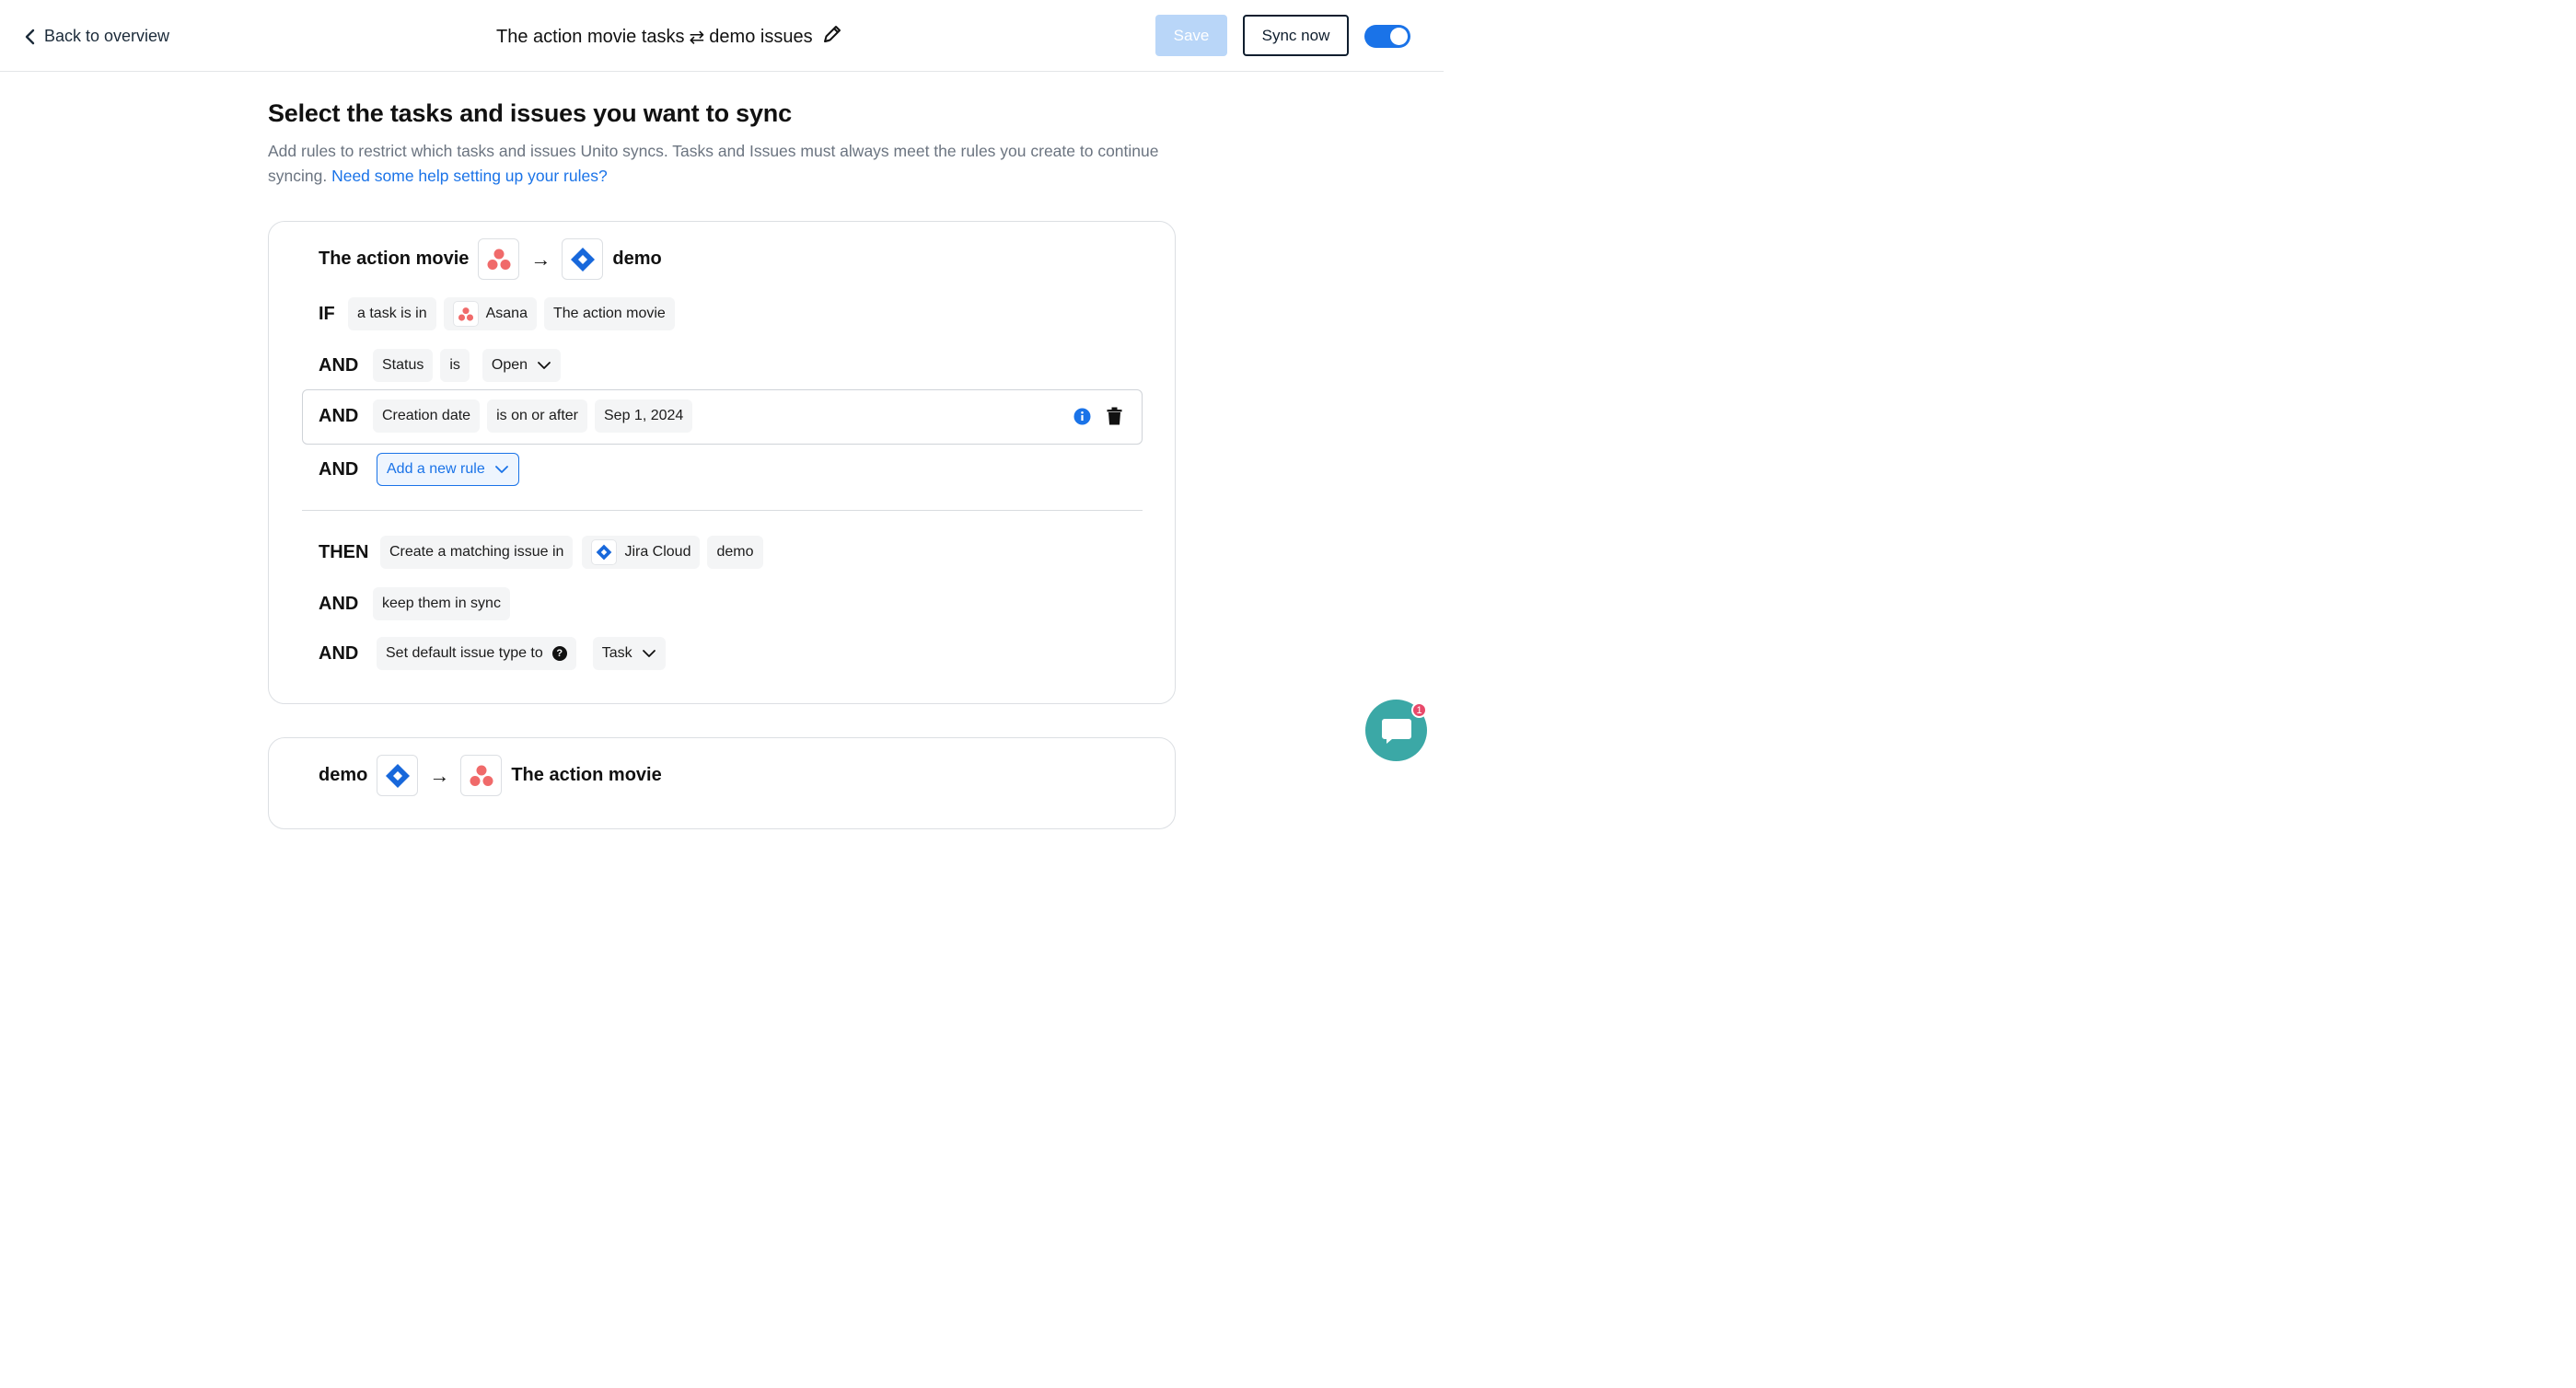 The image size is (2576, 1388). I want to click on if-keyword: IF, so click(327, 313).